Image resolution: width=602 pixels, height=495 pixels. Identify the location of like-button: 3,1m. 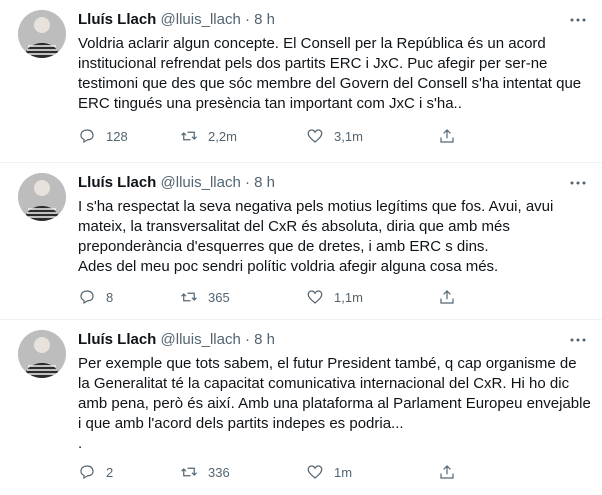
(334, 136).